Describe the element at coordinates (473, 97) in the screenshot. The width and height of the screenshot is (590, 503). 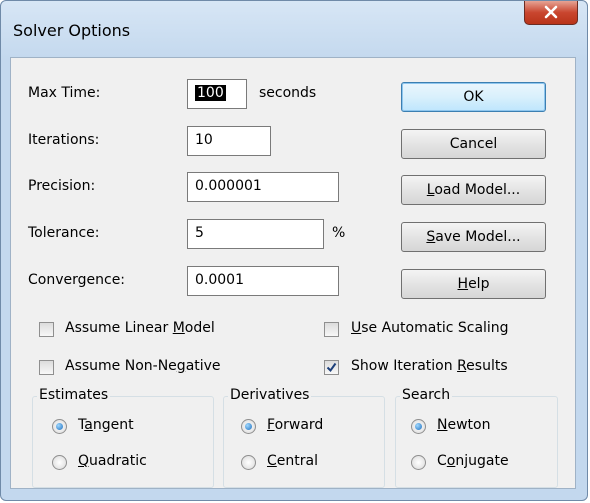
I see `ok-button: OK` at that location.